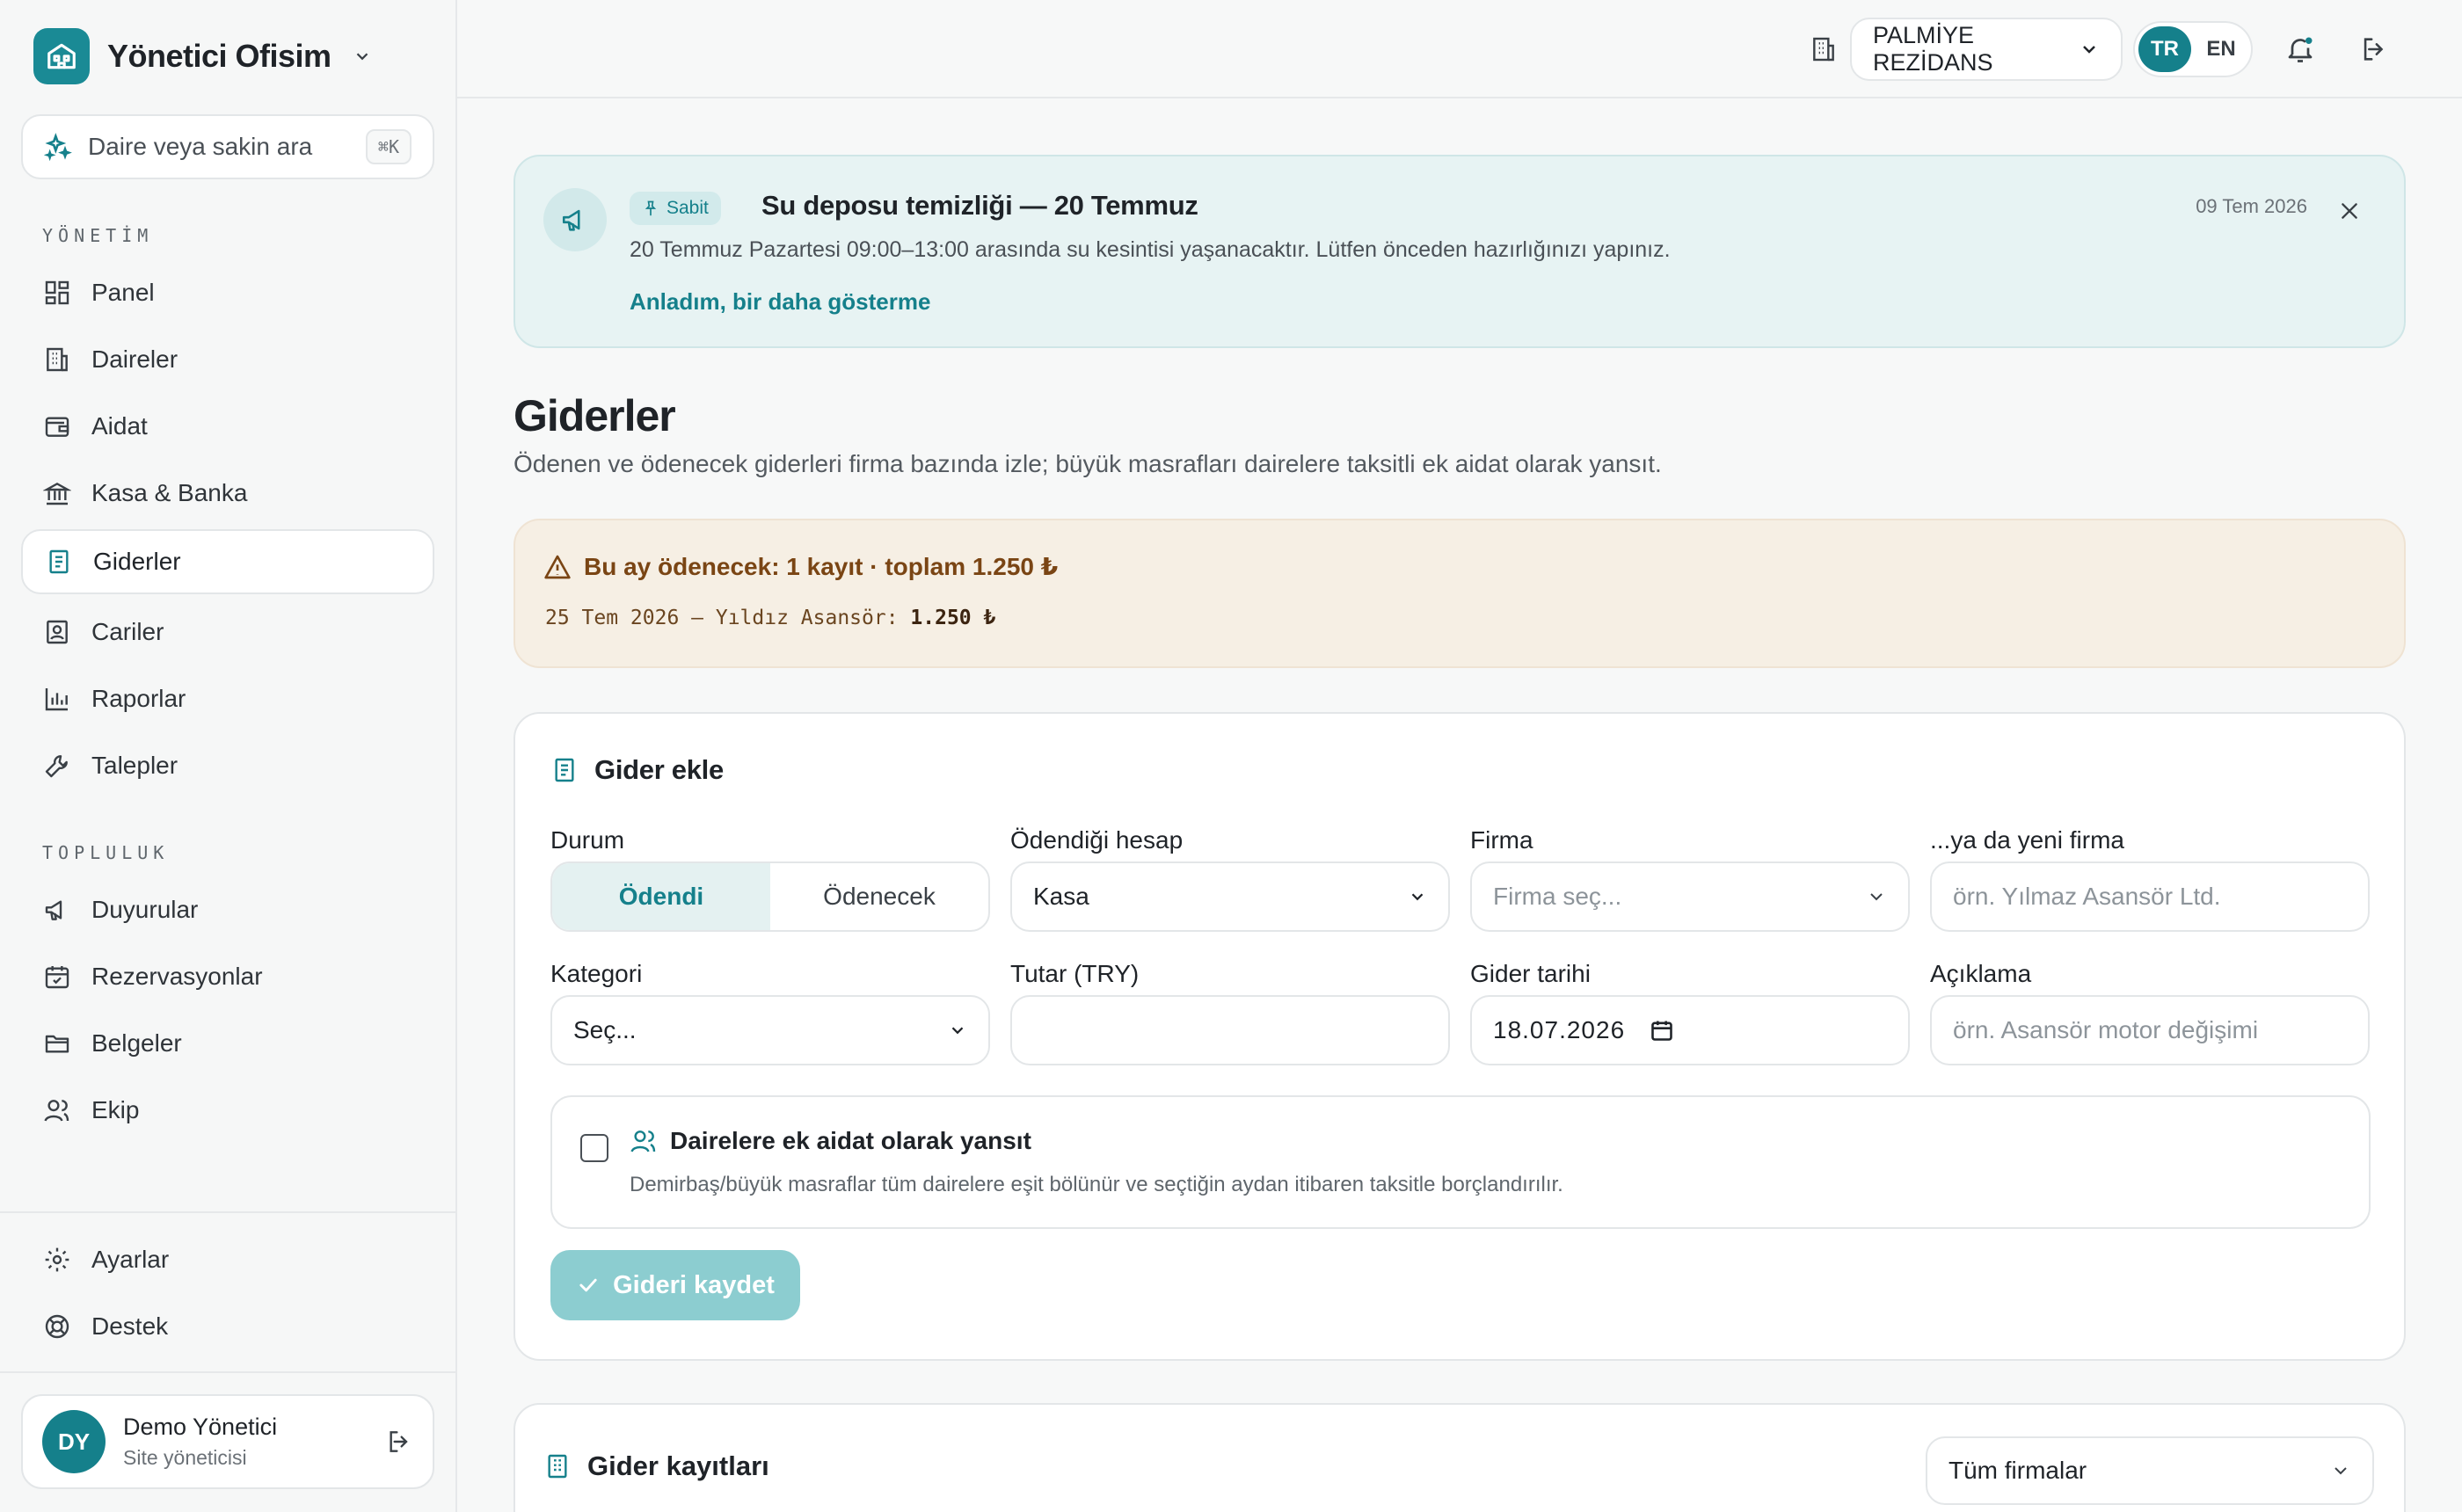 This screenshot has width=2462, height=1512. What do you see at coordinates (137, 562) in the screenshot?
I see `sidebar-item-label: Giderler` at bounding box center [137, 562].